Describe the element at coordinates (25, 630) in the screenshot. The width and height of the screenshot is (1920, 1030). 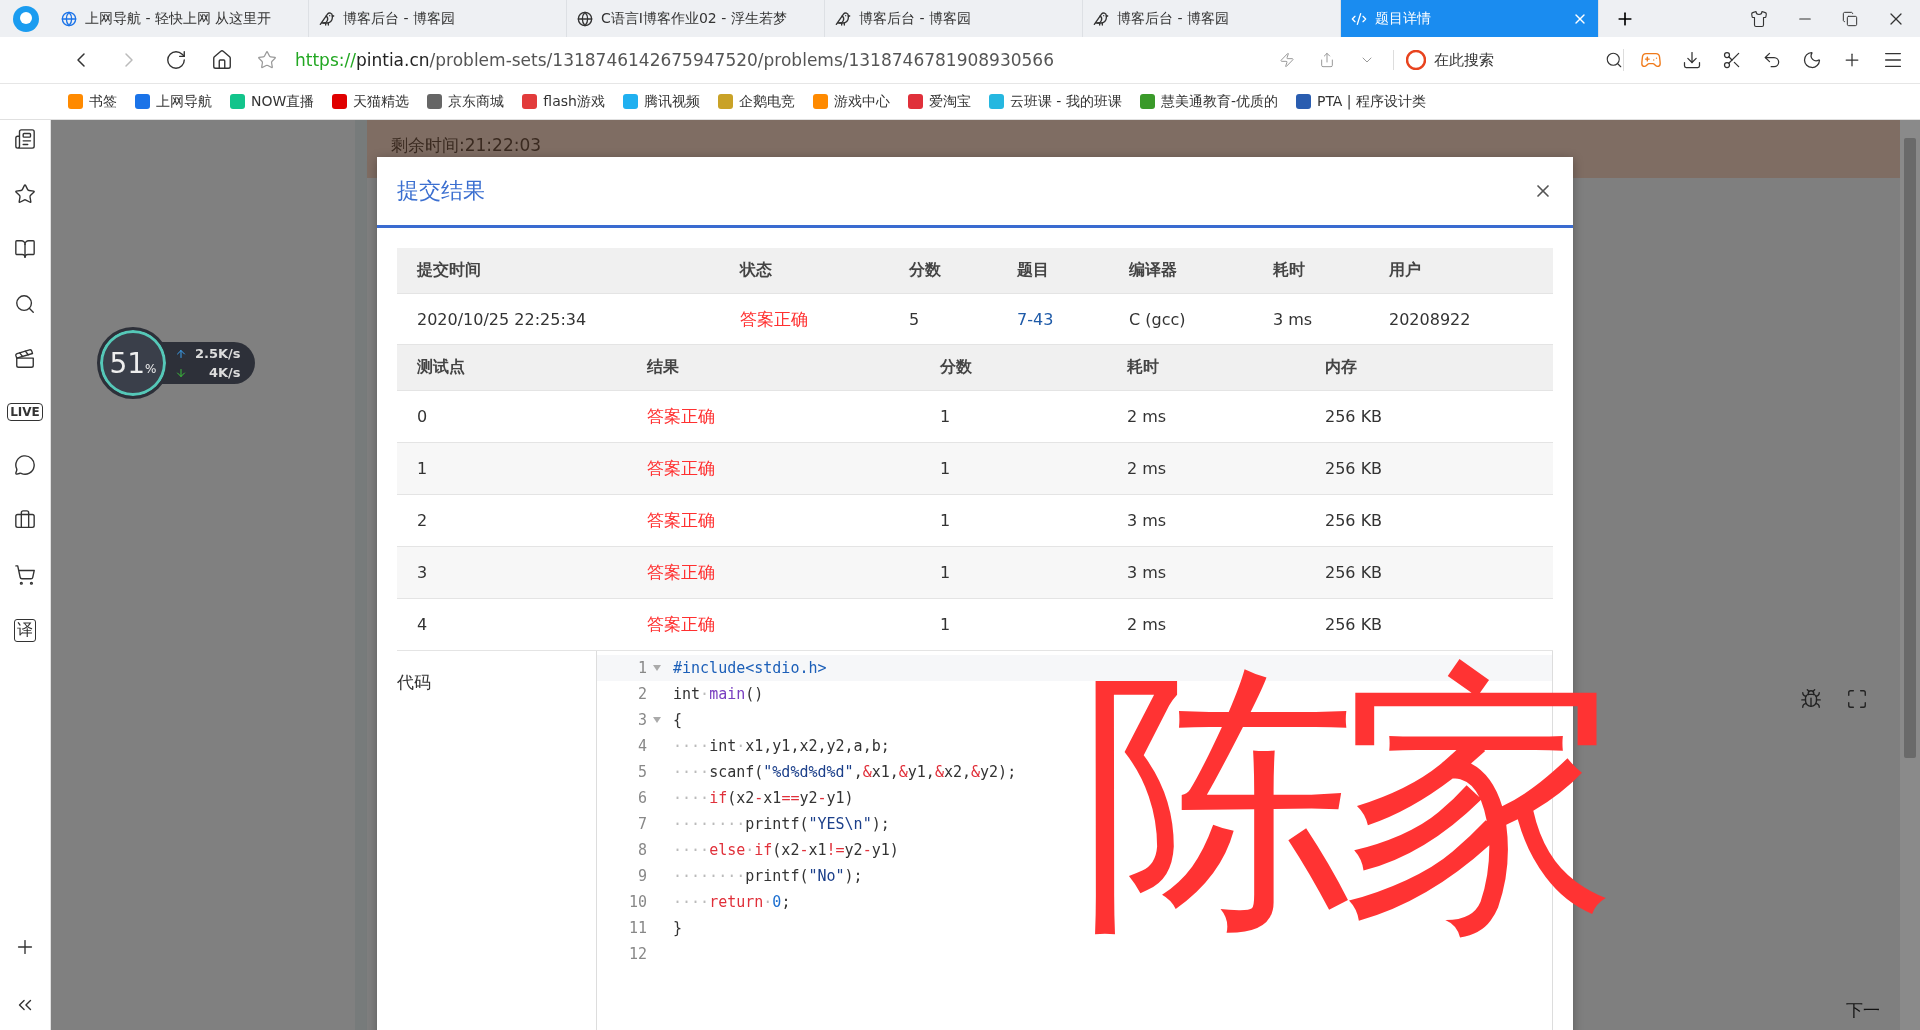
I see `translate-button: 译` at that location.